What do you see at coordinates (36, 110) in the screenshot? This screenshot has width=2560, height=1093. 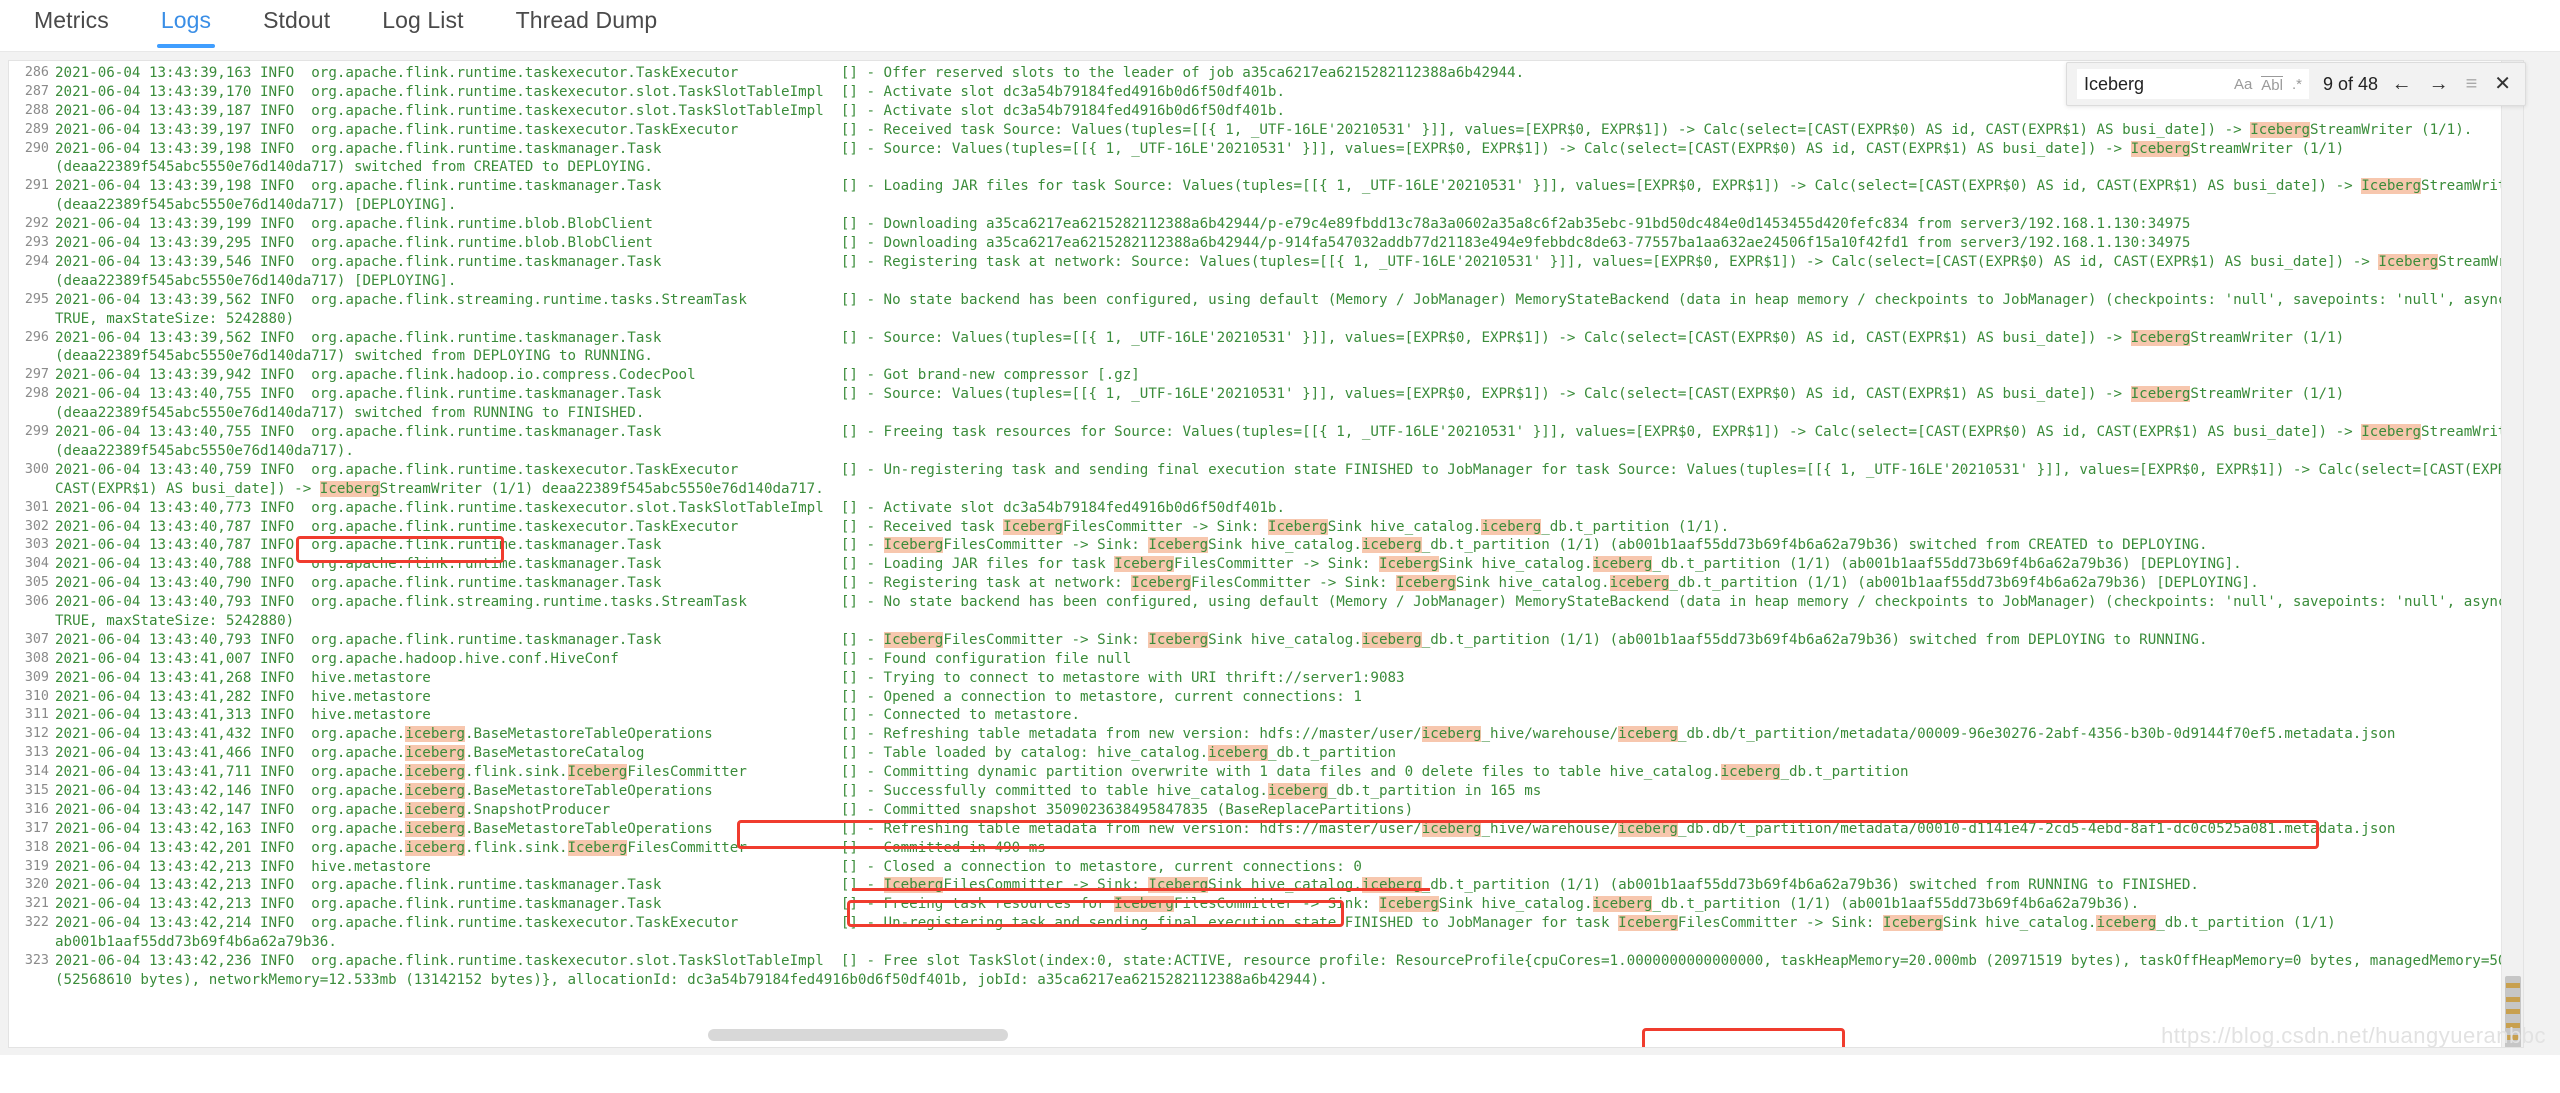 I see `line-number: 288` at bounding box center [36, 110].